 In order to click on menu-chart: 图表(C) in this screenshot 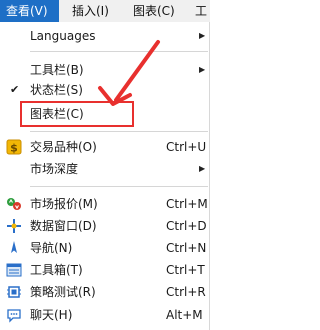, I will do `click(154, 11)`.